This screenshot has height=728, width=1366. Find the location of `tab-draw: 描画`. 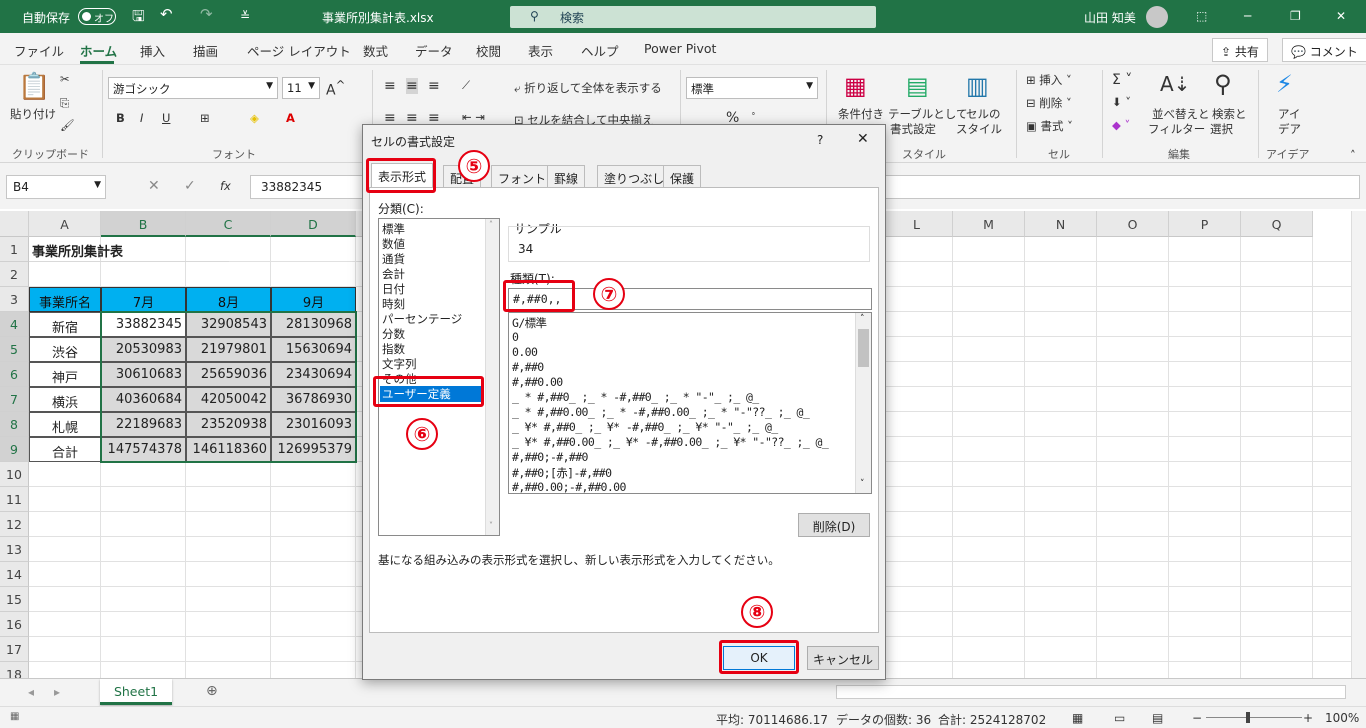

tab-draw: 描画 is located at coordinates (205, 50).